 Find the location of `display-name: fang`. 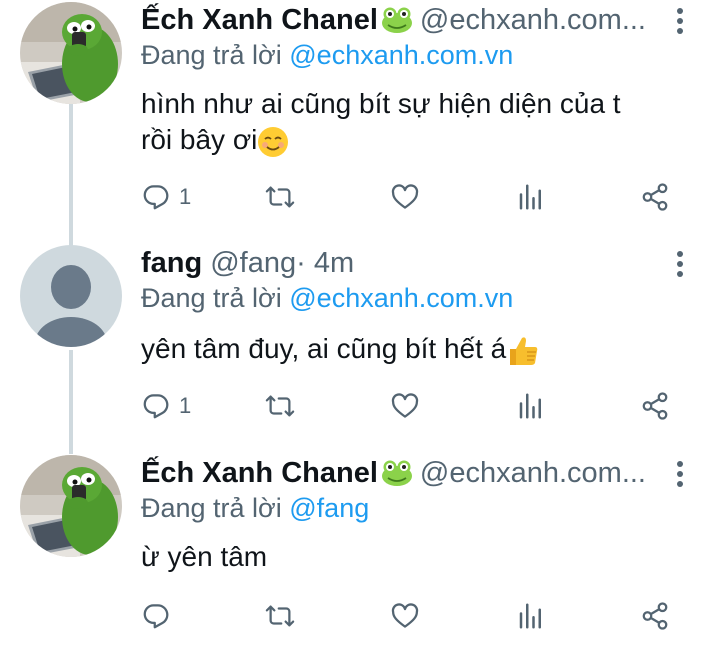

display-name: fang is located at coordinates (171, 263).